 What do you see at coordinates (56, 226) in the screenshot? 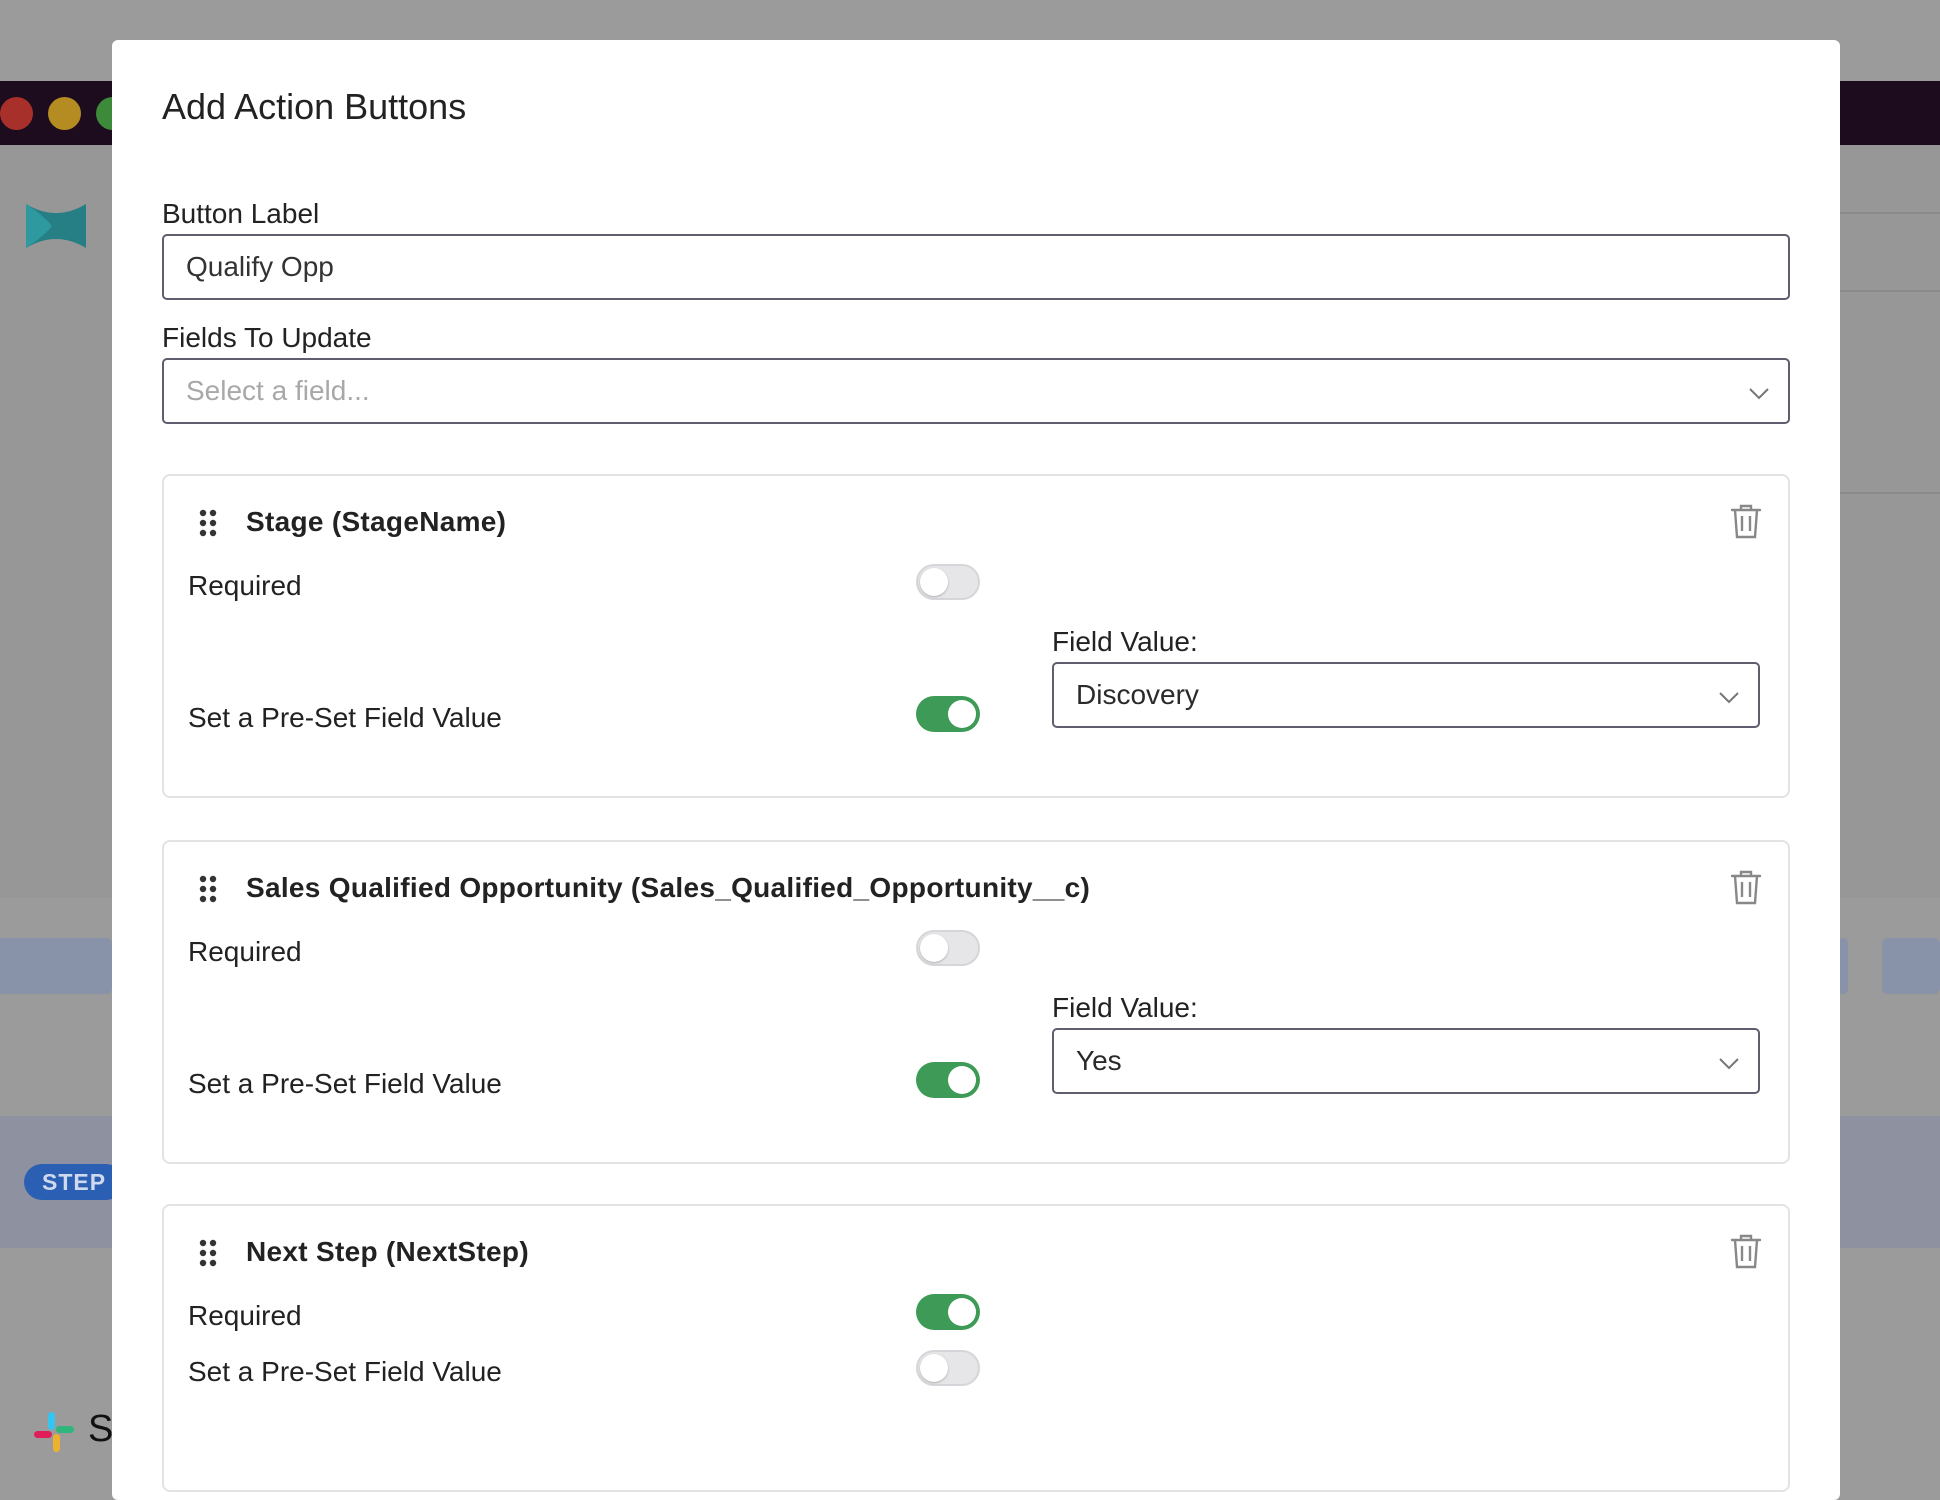
I see `app-logo-icon` at bounding box center [56, 226].